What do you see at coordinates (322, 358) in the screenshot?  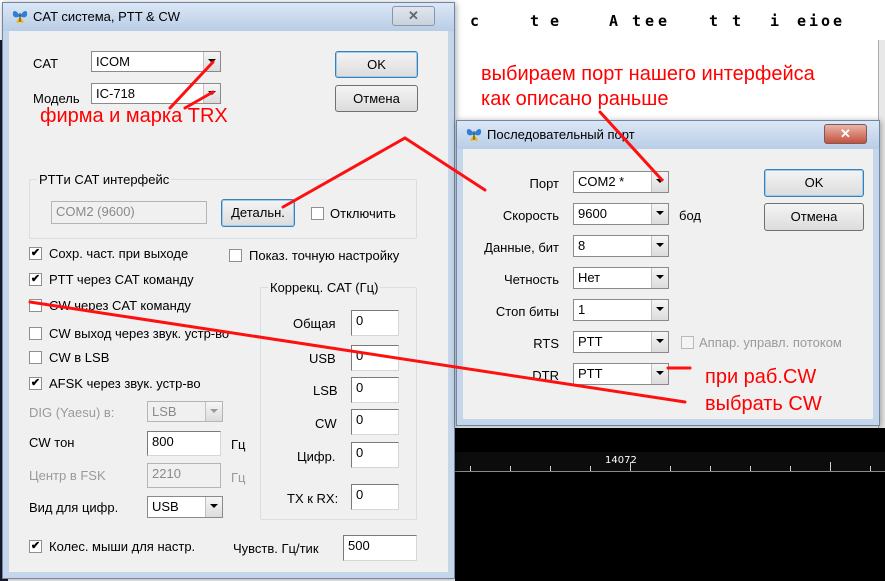 I see `correction-usb-label: USB` at bounding box center [322, 358].